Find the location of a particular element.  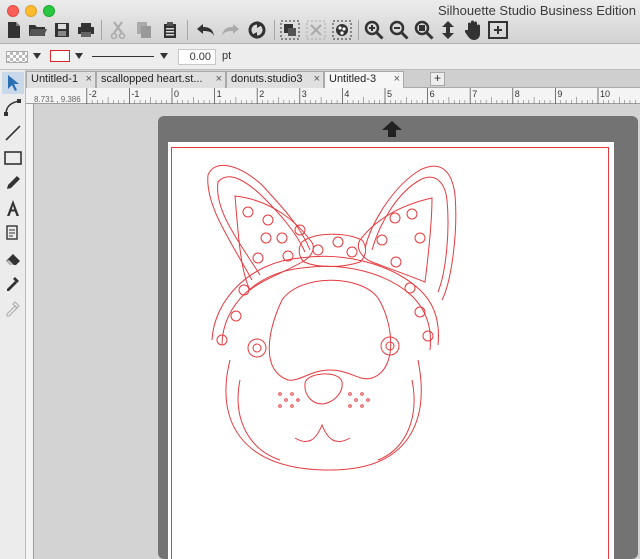

tab-label: donuts.studio3 is located at coordinates (267, 79).